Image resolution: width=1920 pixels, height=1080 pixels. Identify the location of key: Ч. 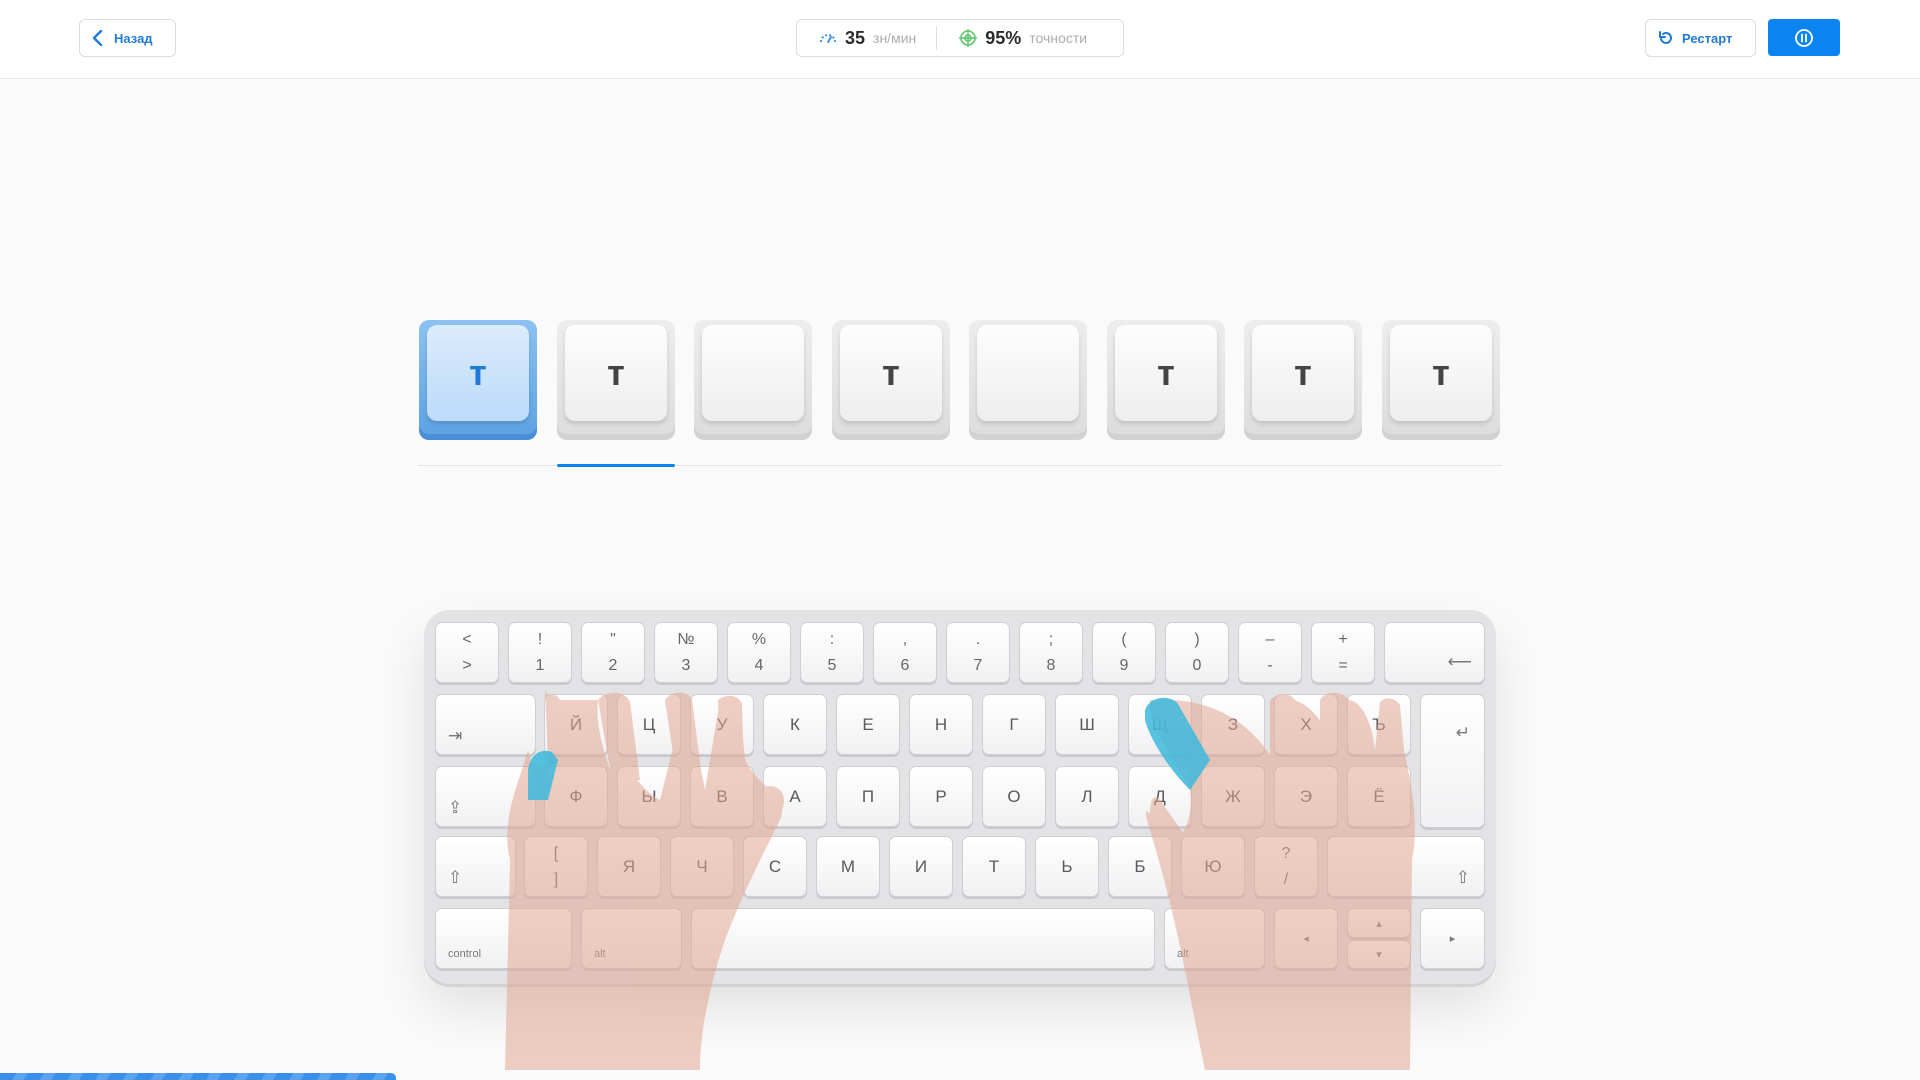
(702, 866).